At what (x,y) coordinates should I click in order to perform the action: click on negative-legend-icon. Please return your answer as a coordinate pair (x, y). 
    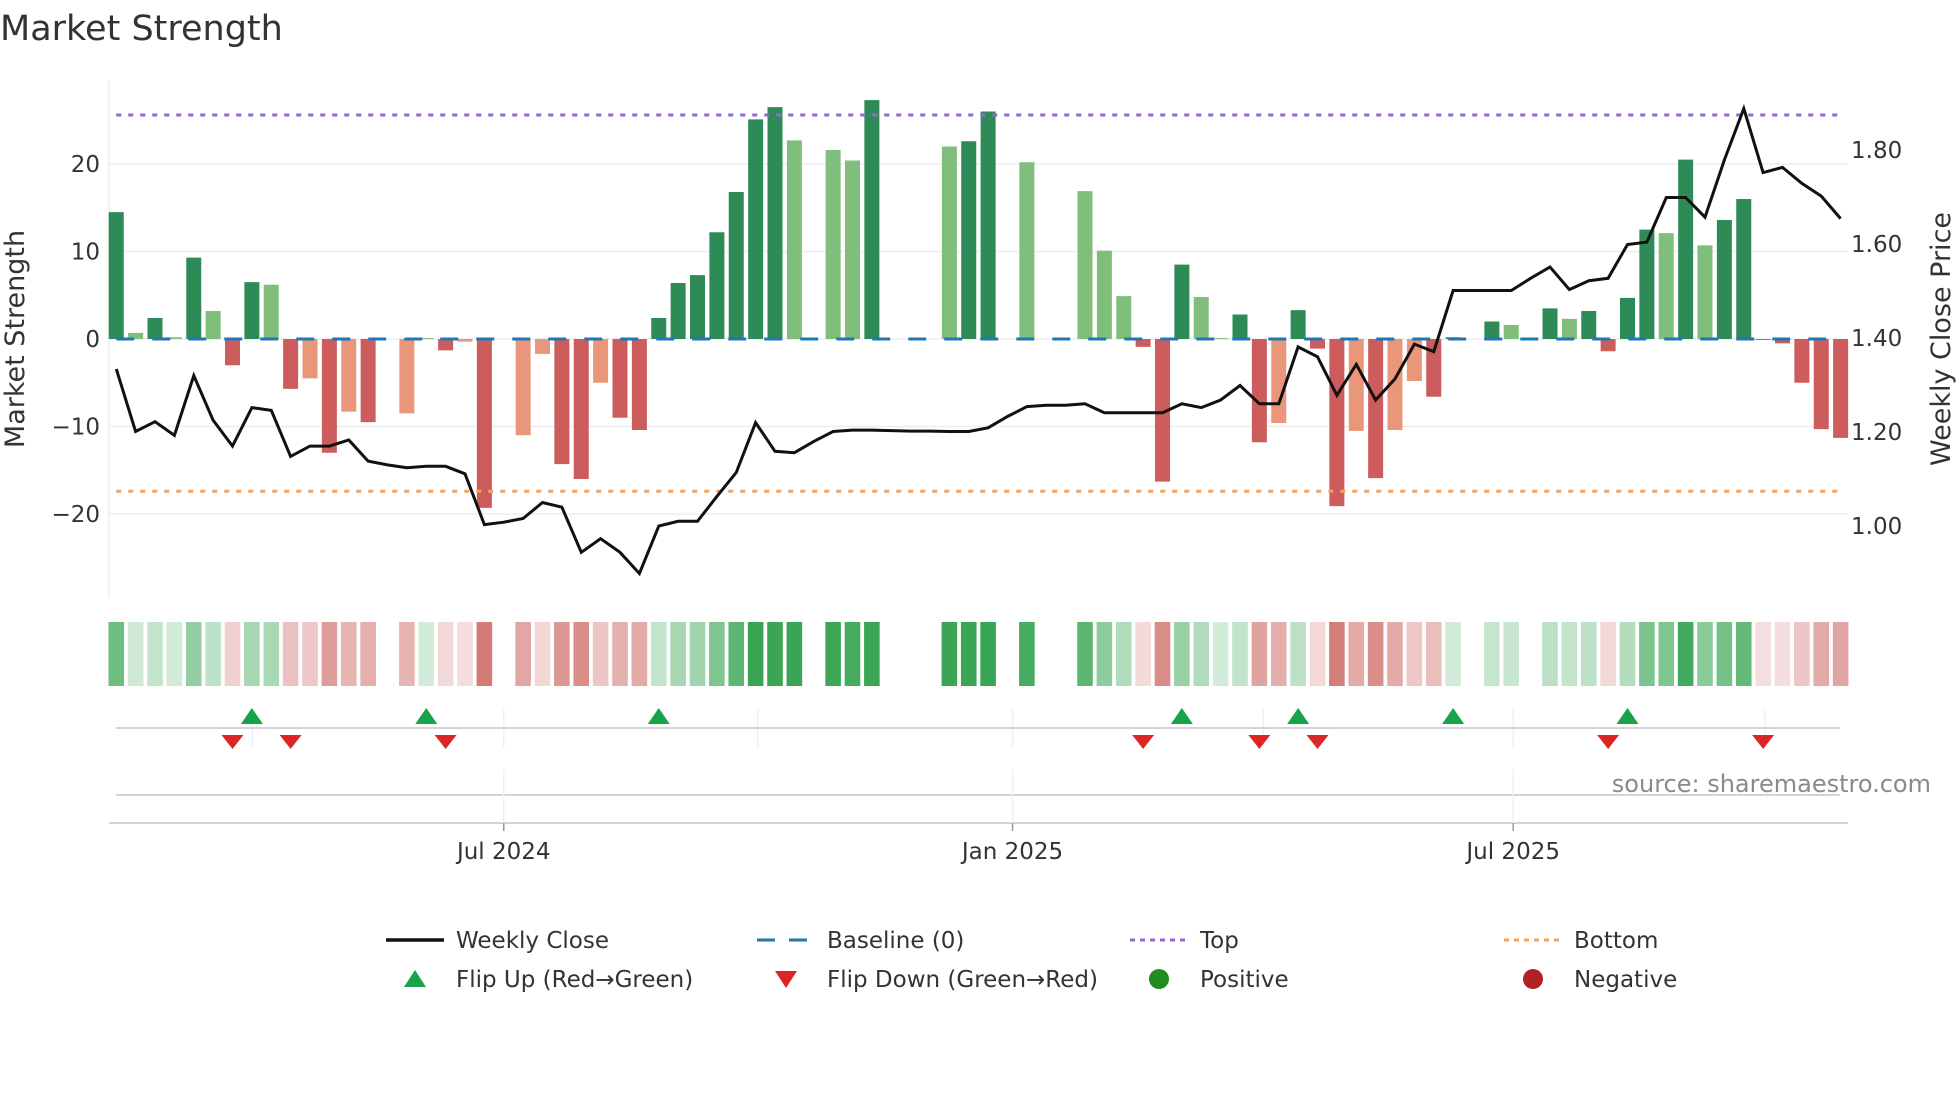
    Looking at the image, I should click on (1533, 979).